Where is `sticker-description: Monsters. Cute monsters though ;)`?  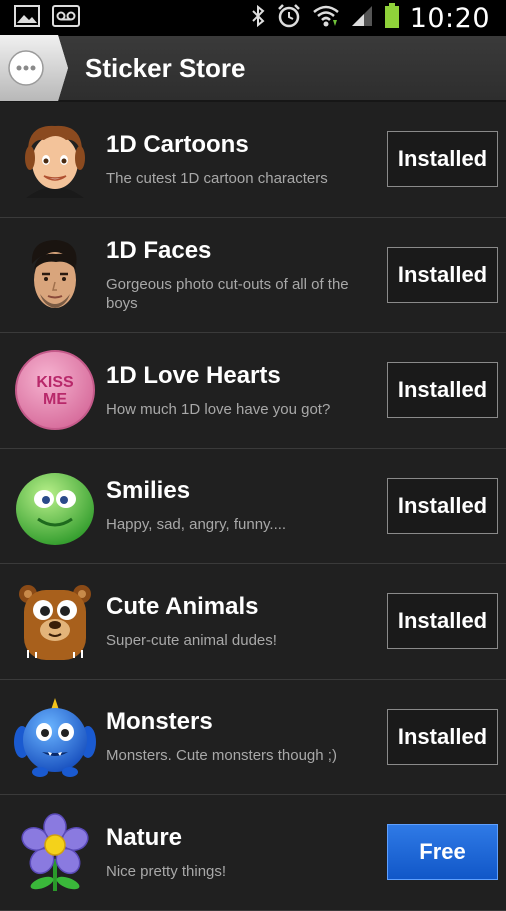
sticker-description: Monsters. Cute monsters though ;) is located at coordinates (221, 756).